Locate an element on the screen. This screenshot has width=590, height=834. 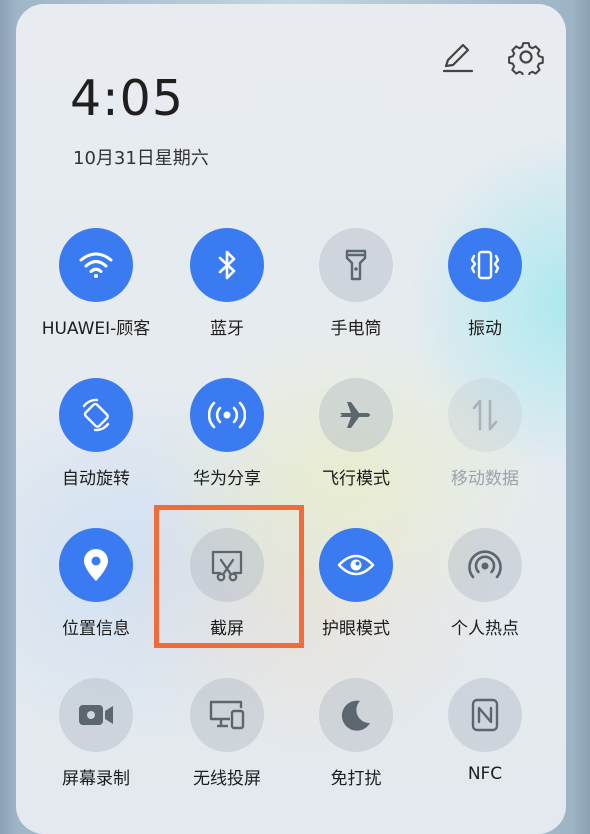
tile-label: 个人热点 is located at coordinates (485, 629).